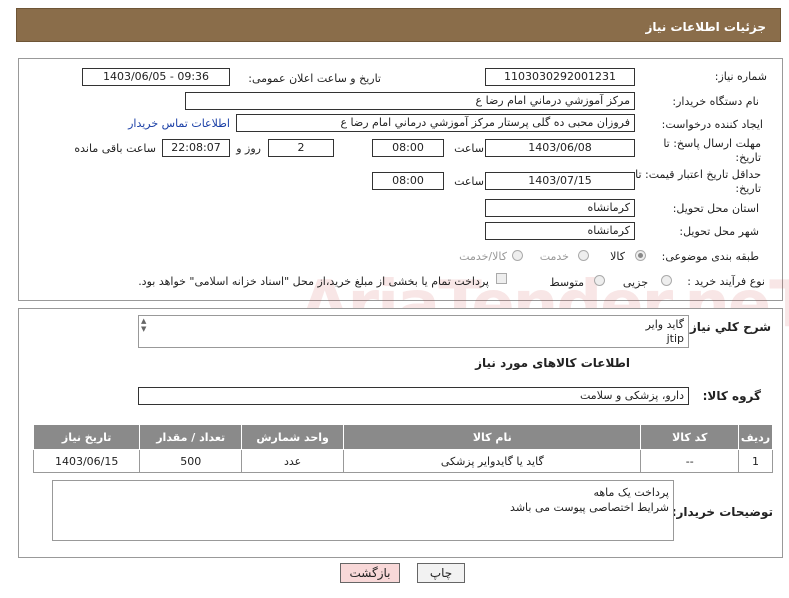  Describe the element at coordinates (398, 25) in the screenshot. I see `page-header: جزئیات اطلاعات نیاز` at that location.